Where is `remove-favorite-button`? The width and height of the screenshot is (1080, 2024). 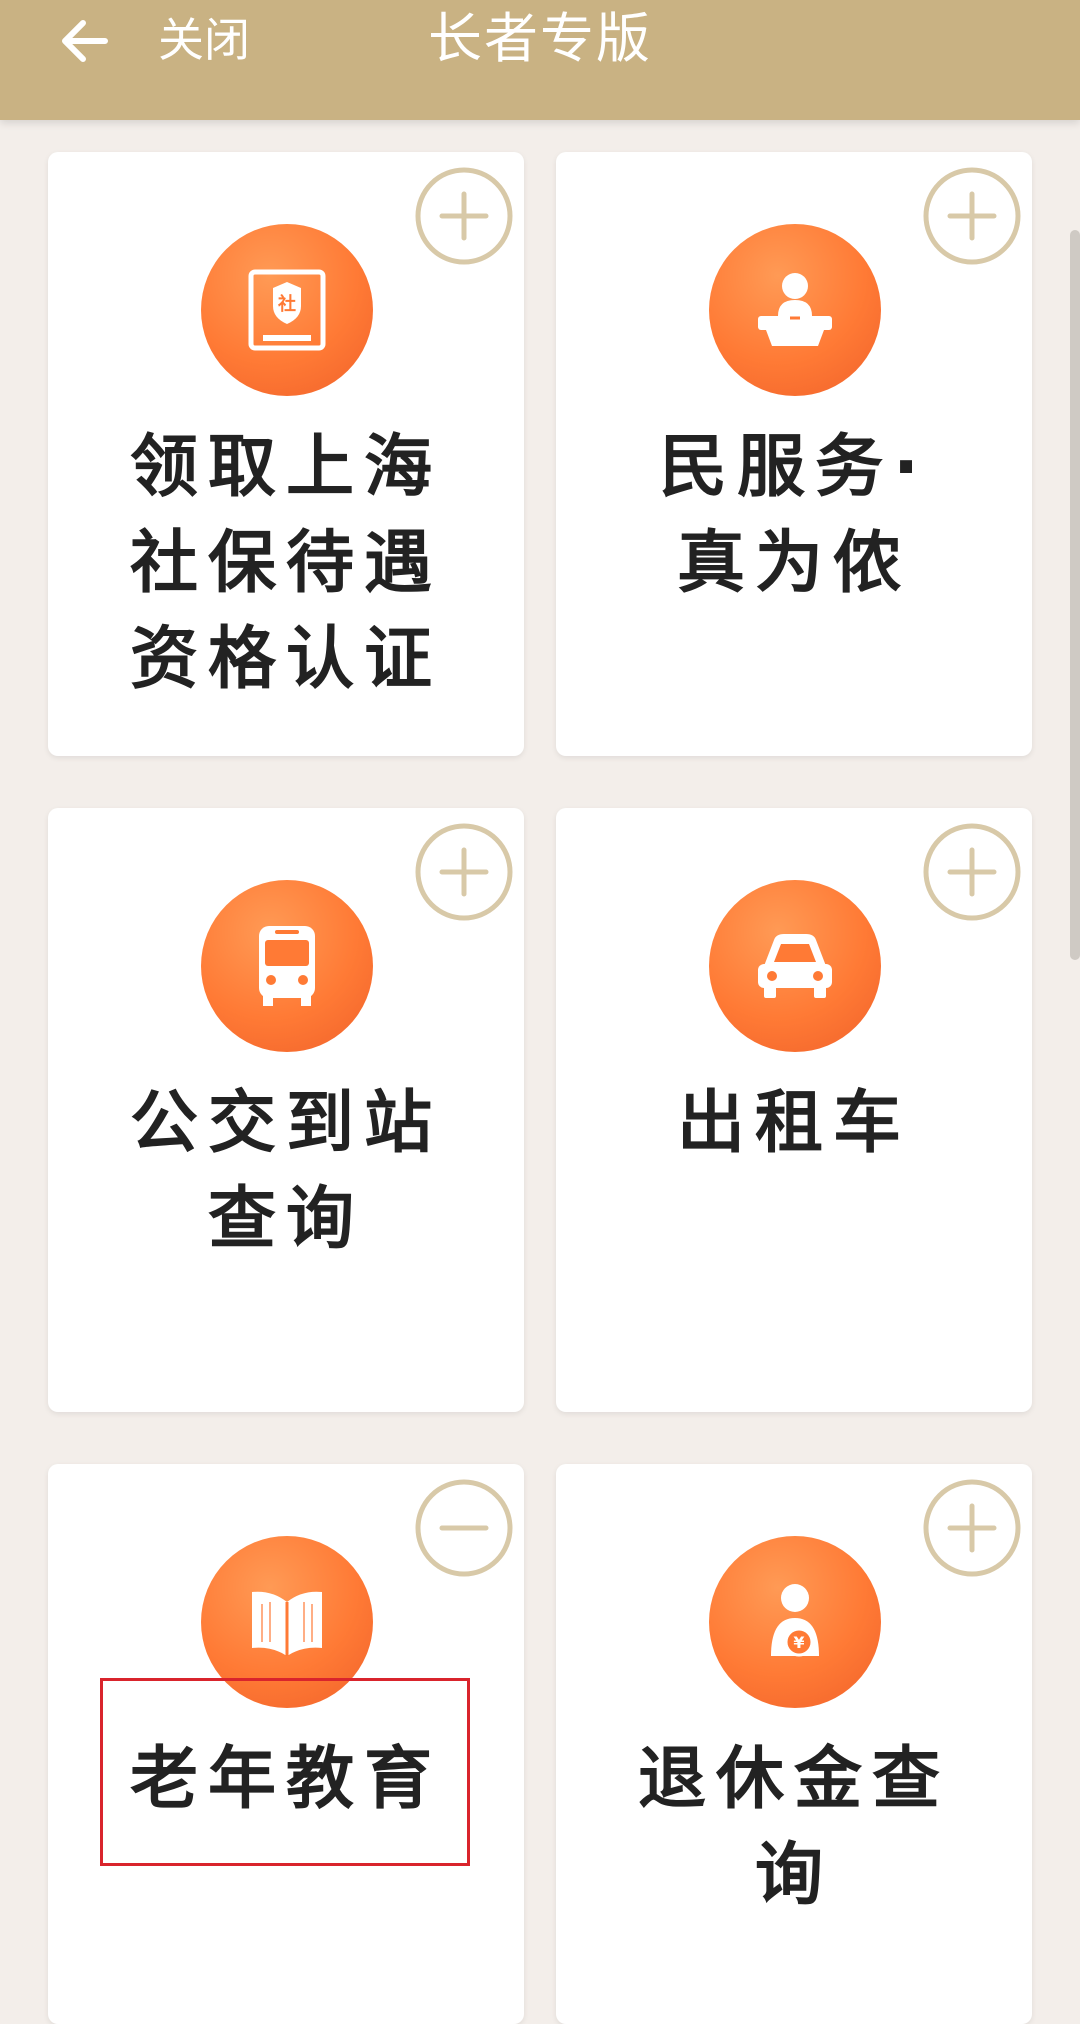 remove-favorite-button is located at coordinates (464, 1528).